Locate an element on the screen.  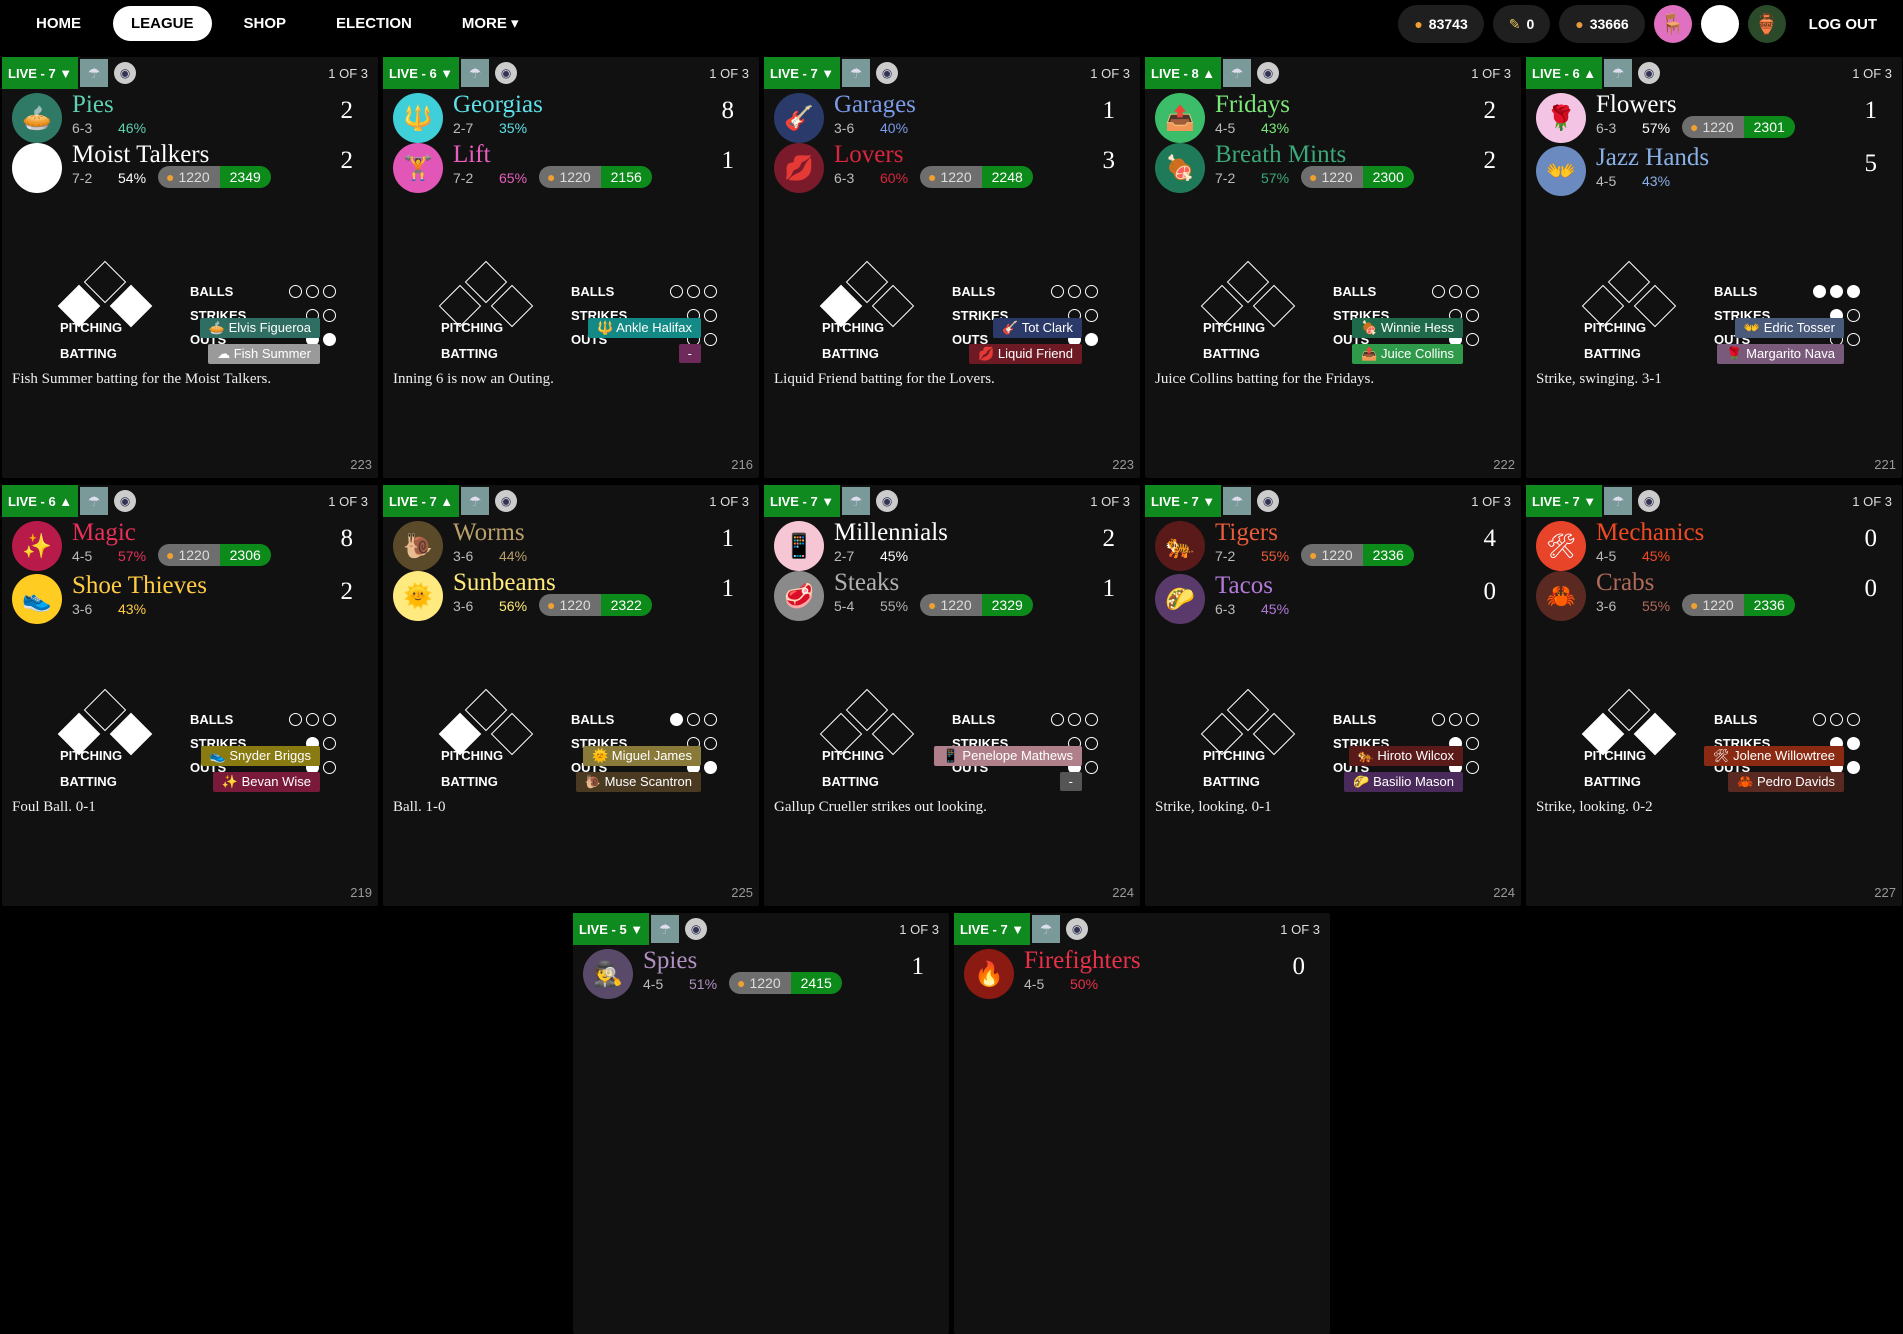
stadium-icon: ◉ is located at coordinates (125, 501).